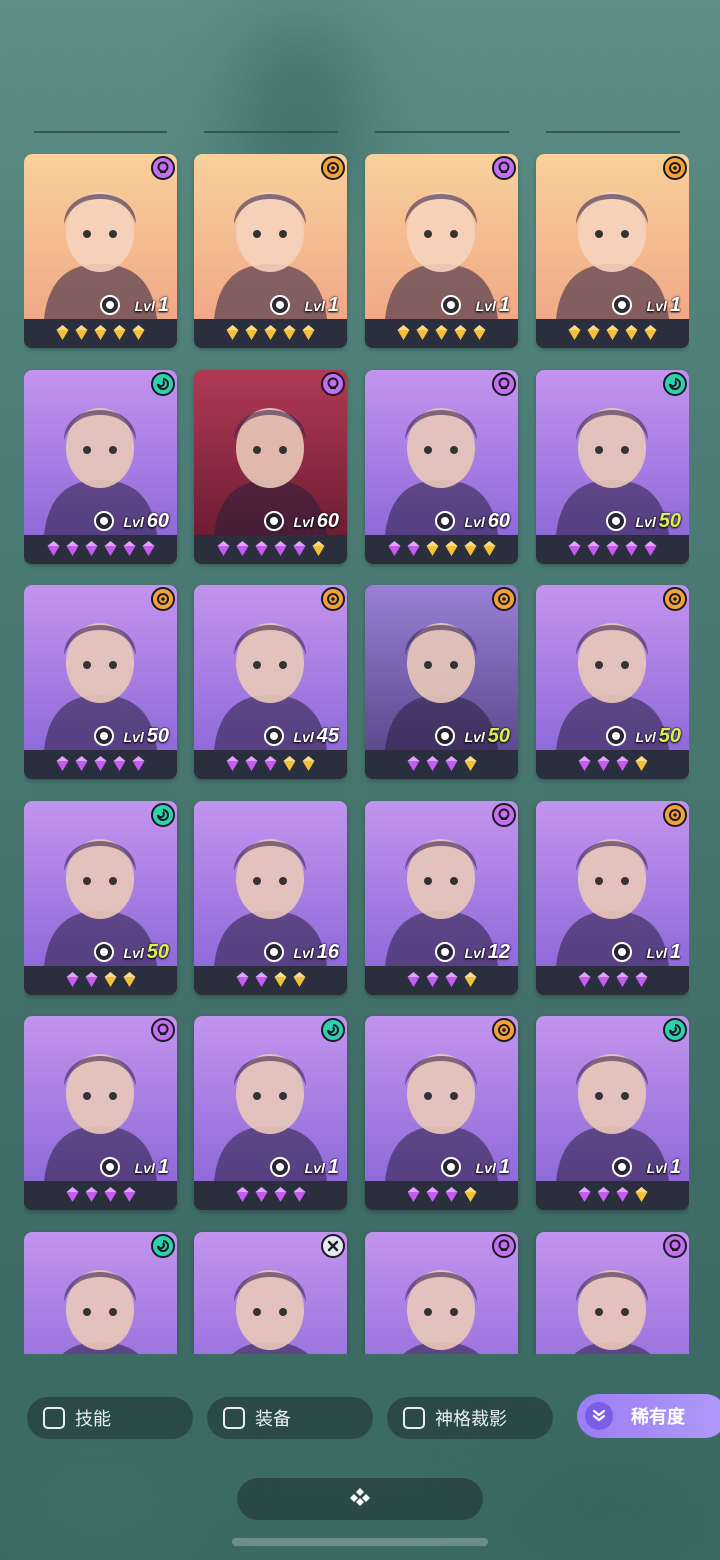 The height and width of the screenshot is (1560, 720). What do you see at coordinates (316, 952) in the screenshot?
I see `hero-level: Lvl 16` at bounding box center [316, 952].